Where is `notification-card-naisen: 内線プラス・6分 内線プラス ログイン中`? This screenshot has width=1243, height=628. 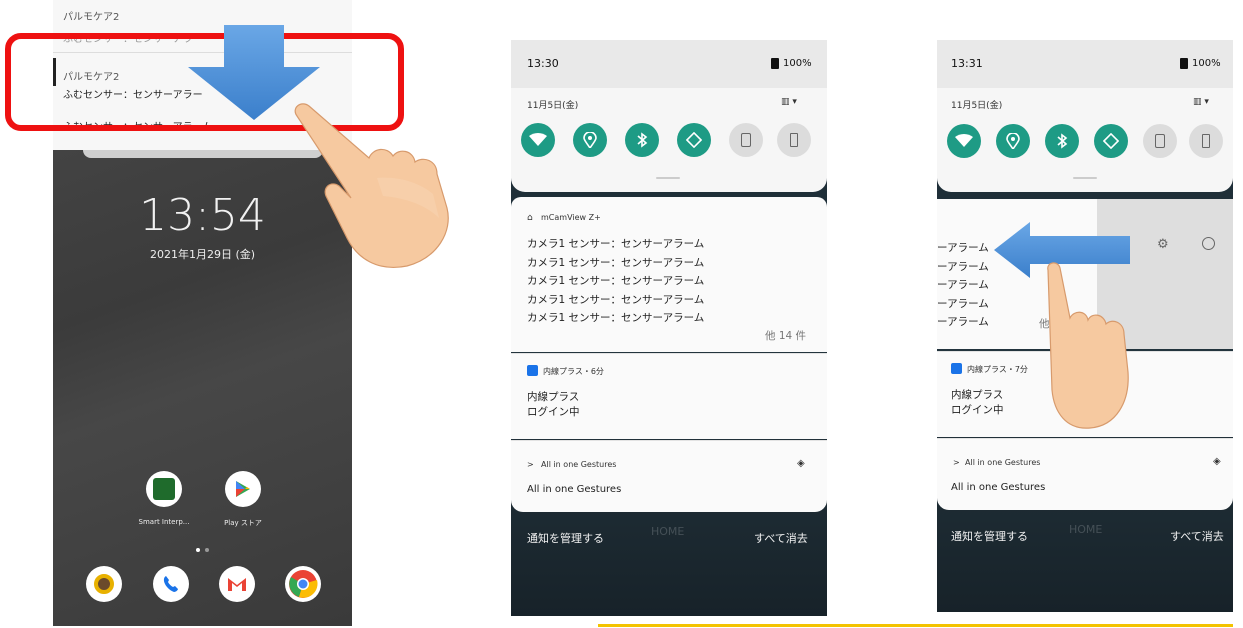
notification-card-naisen: 内線プラス・6分 内線プラス ログイン中 is located at coordinates (669, 396).